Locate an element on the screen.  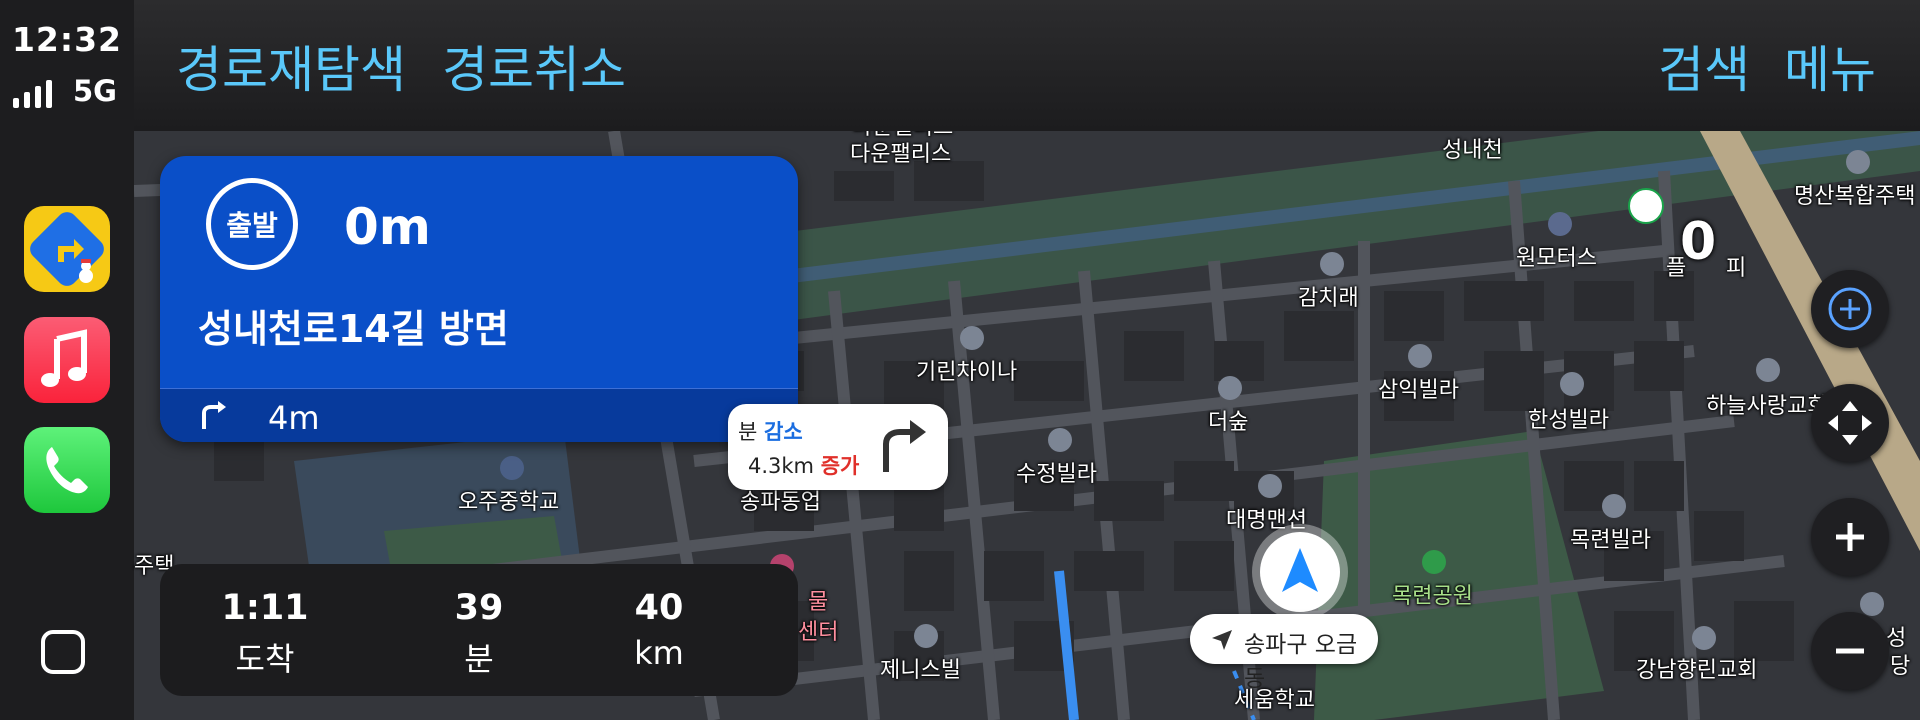
network-type: 5G is located at coordinates (95, 91).